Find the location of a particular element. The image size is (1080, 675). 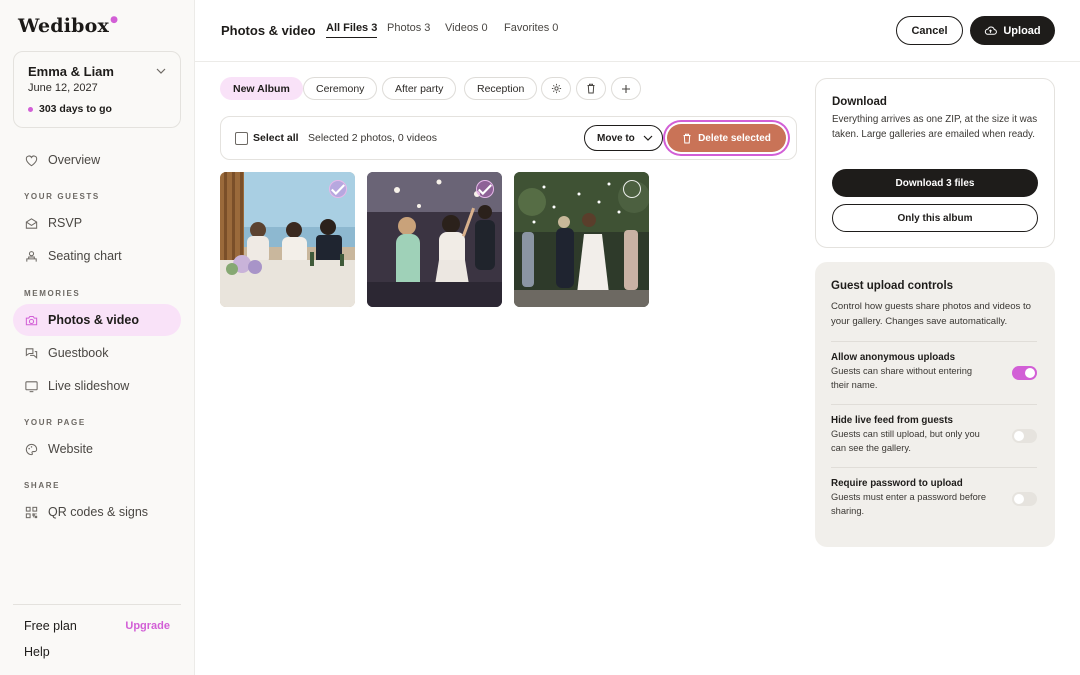

camera-icon is located at coordinates (31, 320).